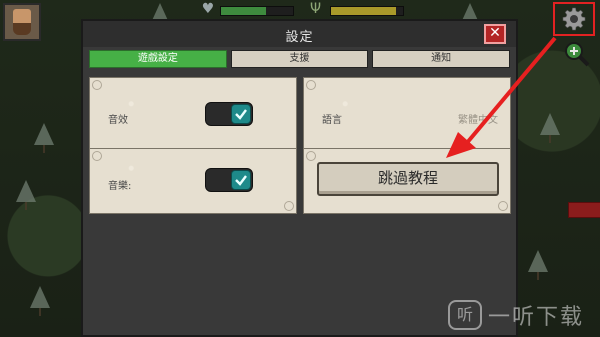 The width and height of the screenshot is (600, 337). Describe the element at coordinates (243, 11) in the screenshot. I see `health-bar-fill` at that location.